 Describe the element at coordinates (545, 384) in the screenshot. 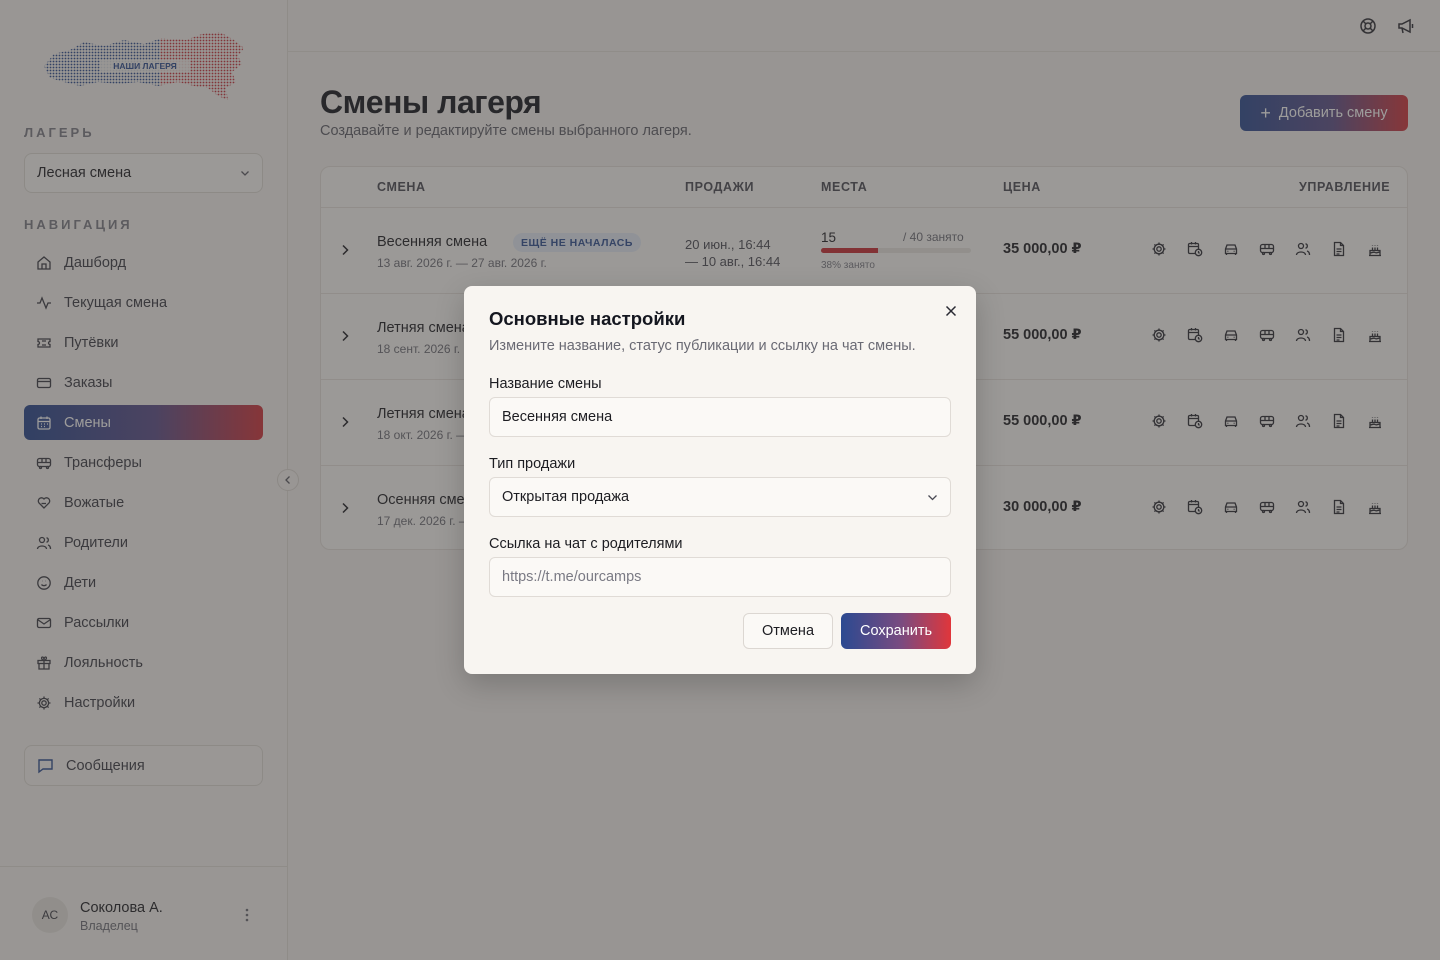

I see `shift-name-label: Название смены` at that location.